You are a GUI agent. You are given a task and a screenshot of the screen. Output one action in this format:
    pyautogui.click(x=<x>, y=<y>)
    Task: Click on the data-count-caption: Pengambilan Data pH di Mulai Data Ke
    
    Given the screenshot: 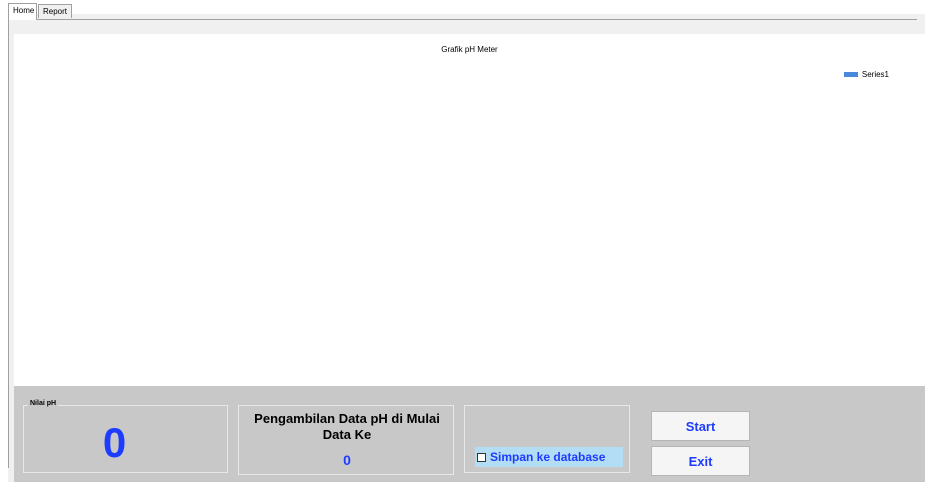 What is the action you would take?
    pyautogui.click(x=347, y=426)
    